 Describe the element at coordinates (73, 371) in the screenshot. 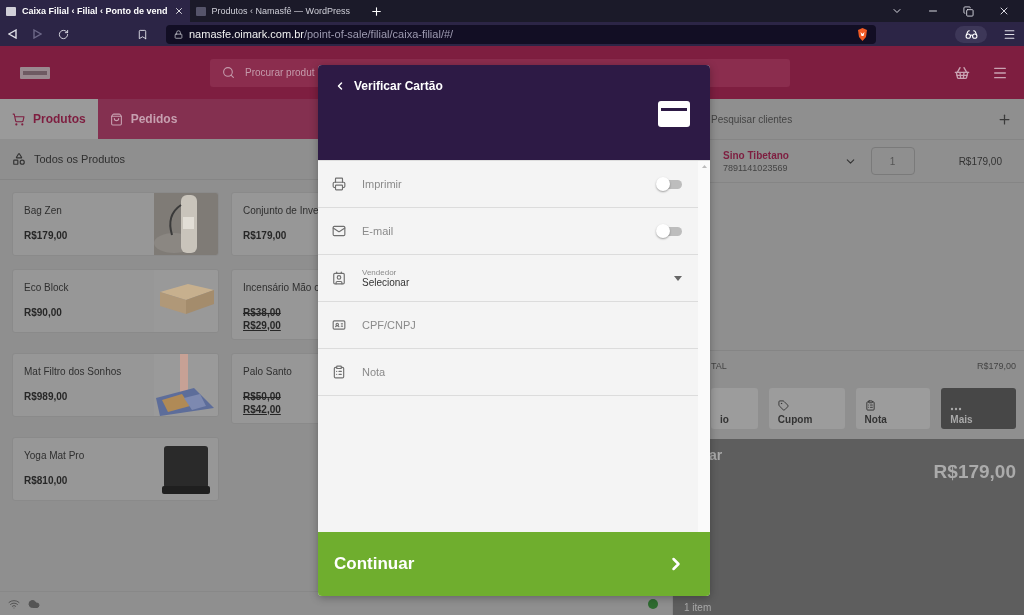

I see `product-name: Mat Filtro dos Sonhos` at that location.